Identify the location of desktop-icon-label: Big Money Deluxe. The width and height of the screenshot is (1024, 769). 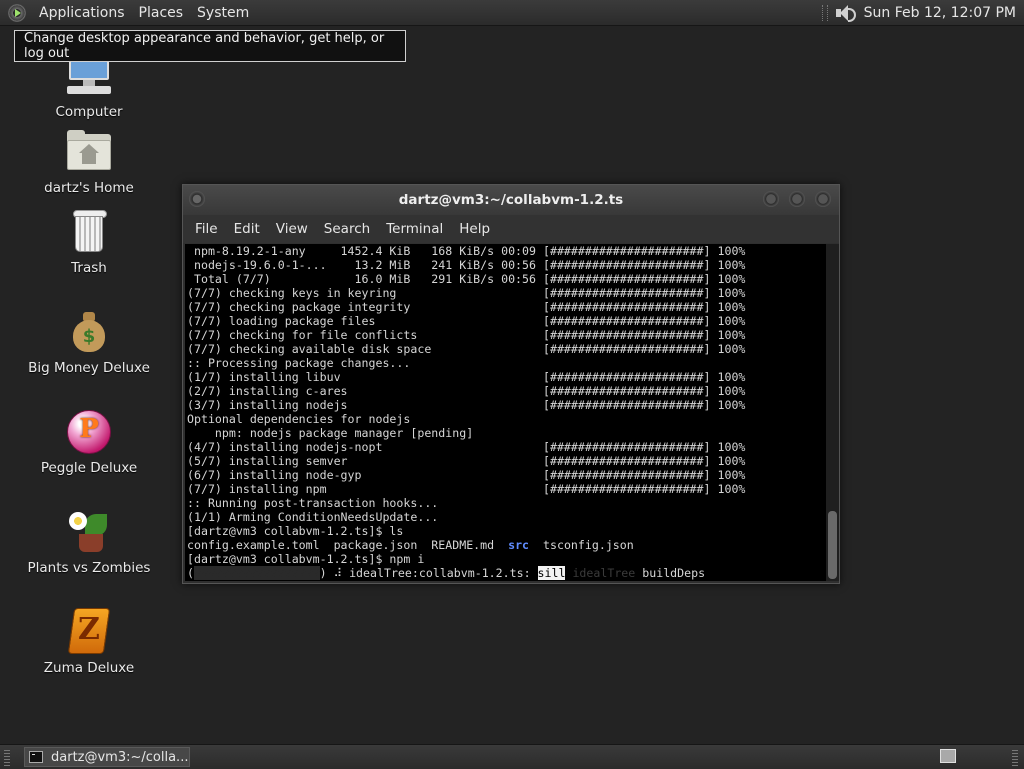
(89, 368).